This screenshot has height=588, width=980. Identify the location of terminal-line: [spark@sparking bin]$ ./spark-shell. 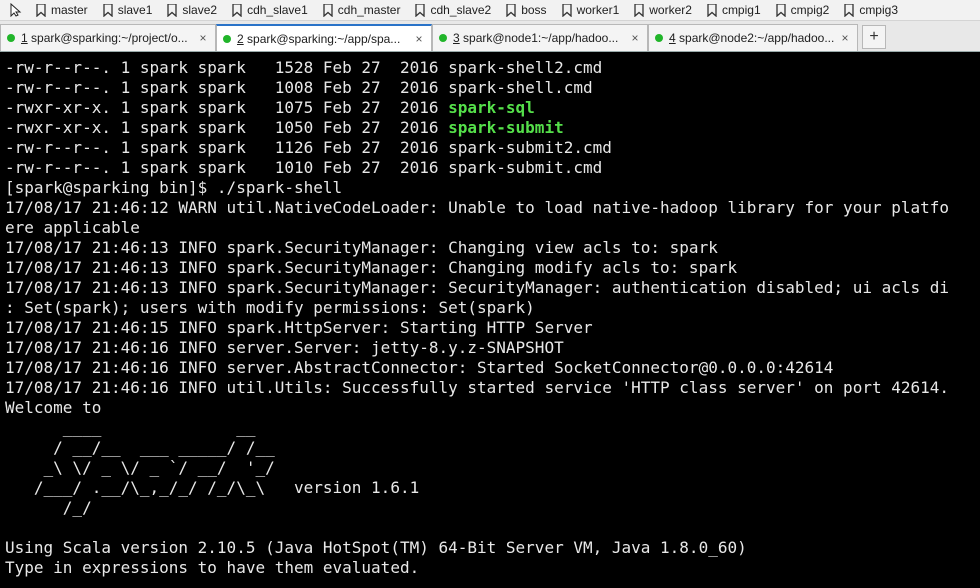
(173, 188).